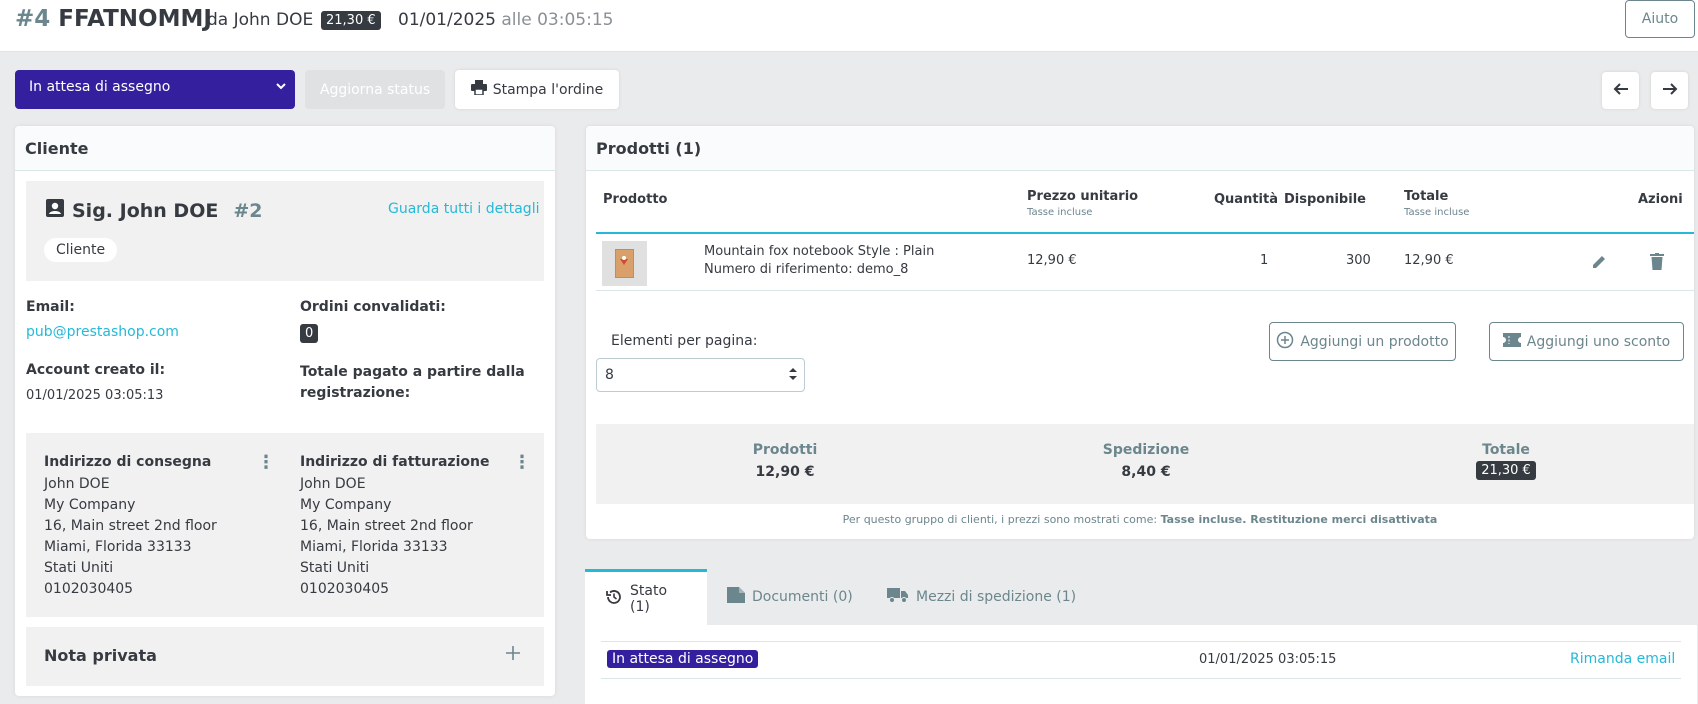  What do you see at coordinates (898, 597) in the screenshot?
I see `truck-icon` at bounding box center [898, 597].